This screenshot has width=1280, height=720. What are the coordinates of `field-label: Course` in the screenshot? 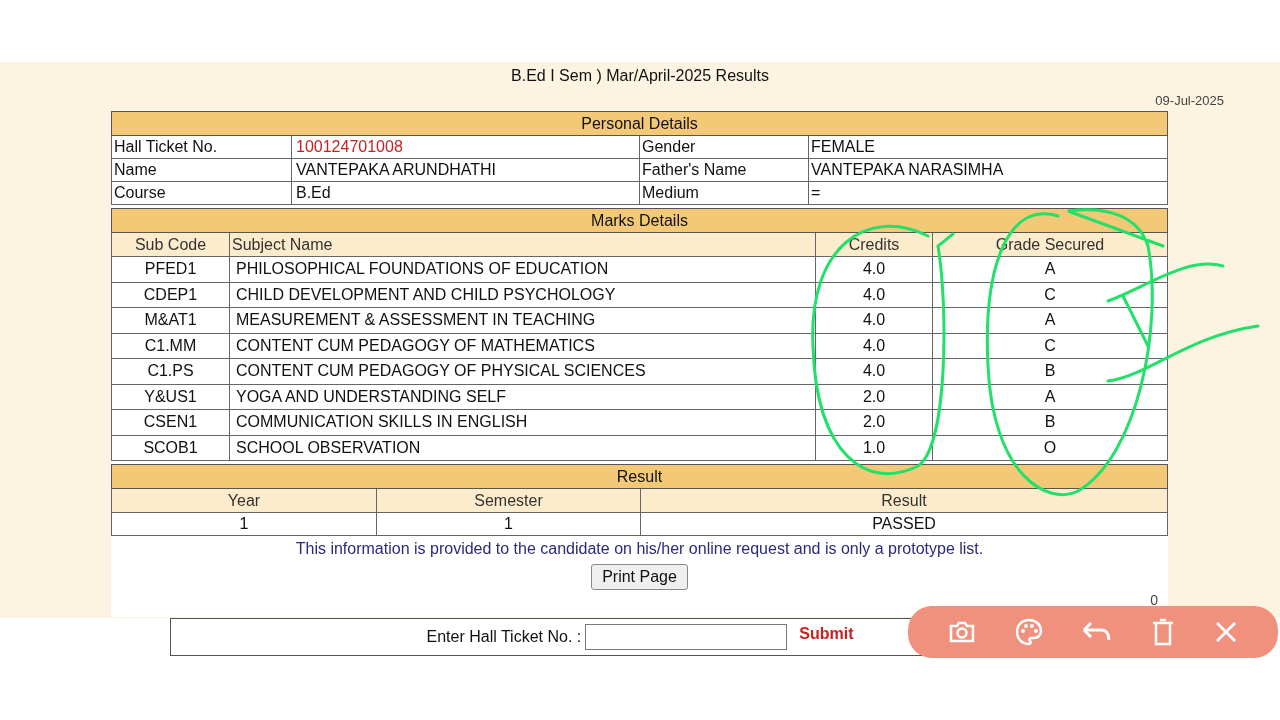 It's located at (201, 193).